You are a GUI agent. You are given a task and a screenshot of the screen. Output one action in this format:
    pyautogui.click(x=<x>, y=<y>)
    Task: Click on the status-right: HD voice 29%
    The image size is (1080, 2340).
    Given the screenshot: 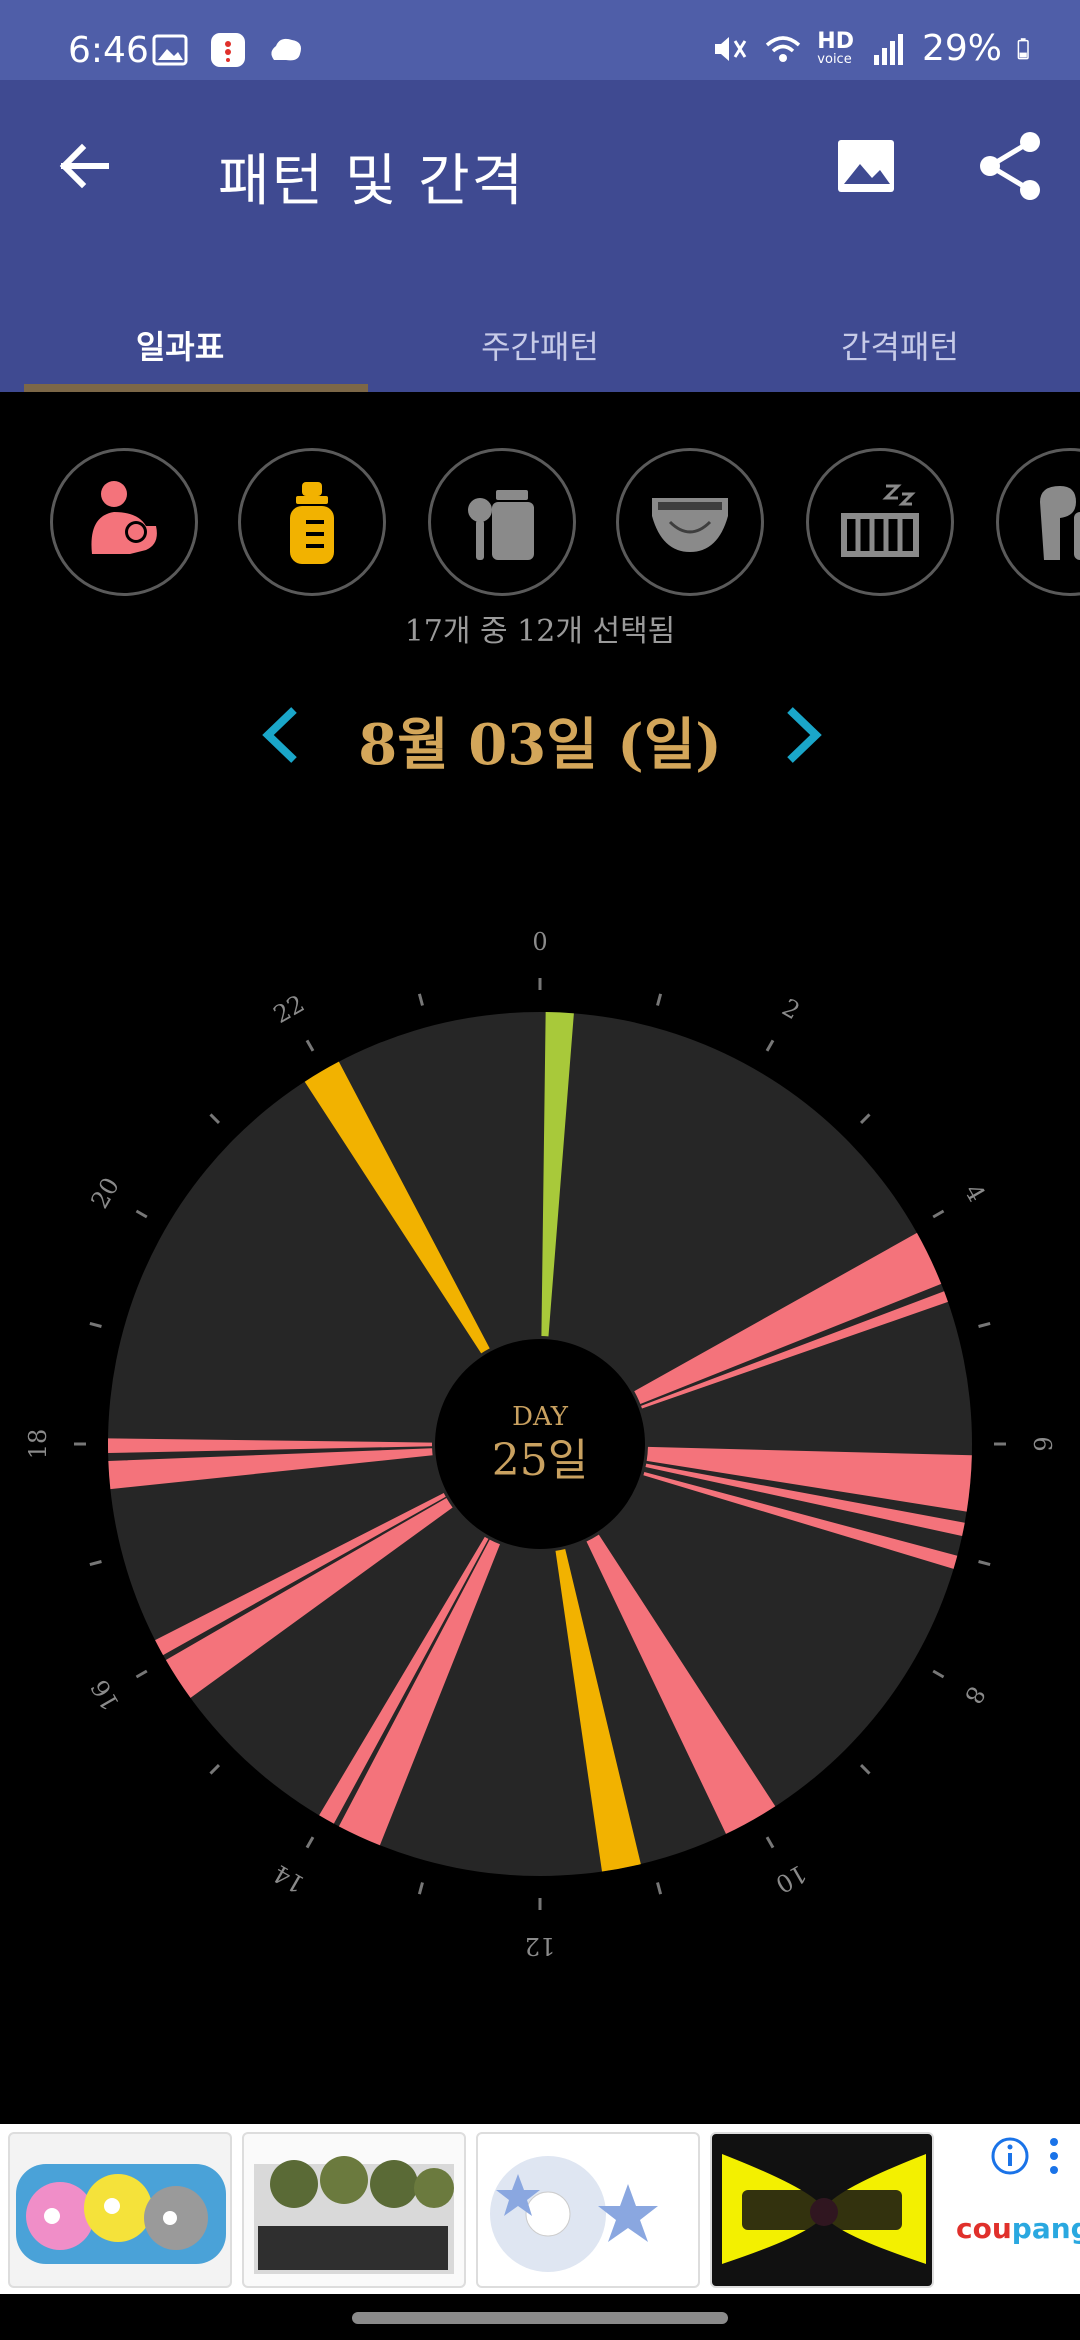 What is the action you would take?
    pyautogui.click(x=874, y=48)
    